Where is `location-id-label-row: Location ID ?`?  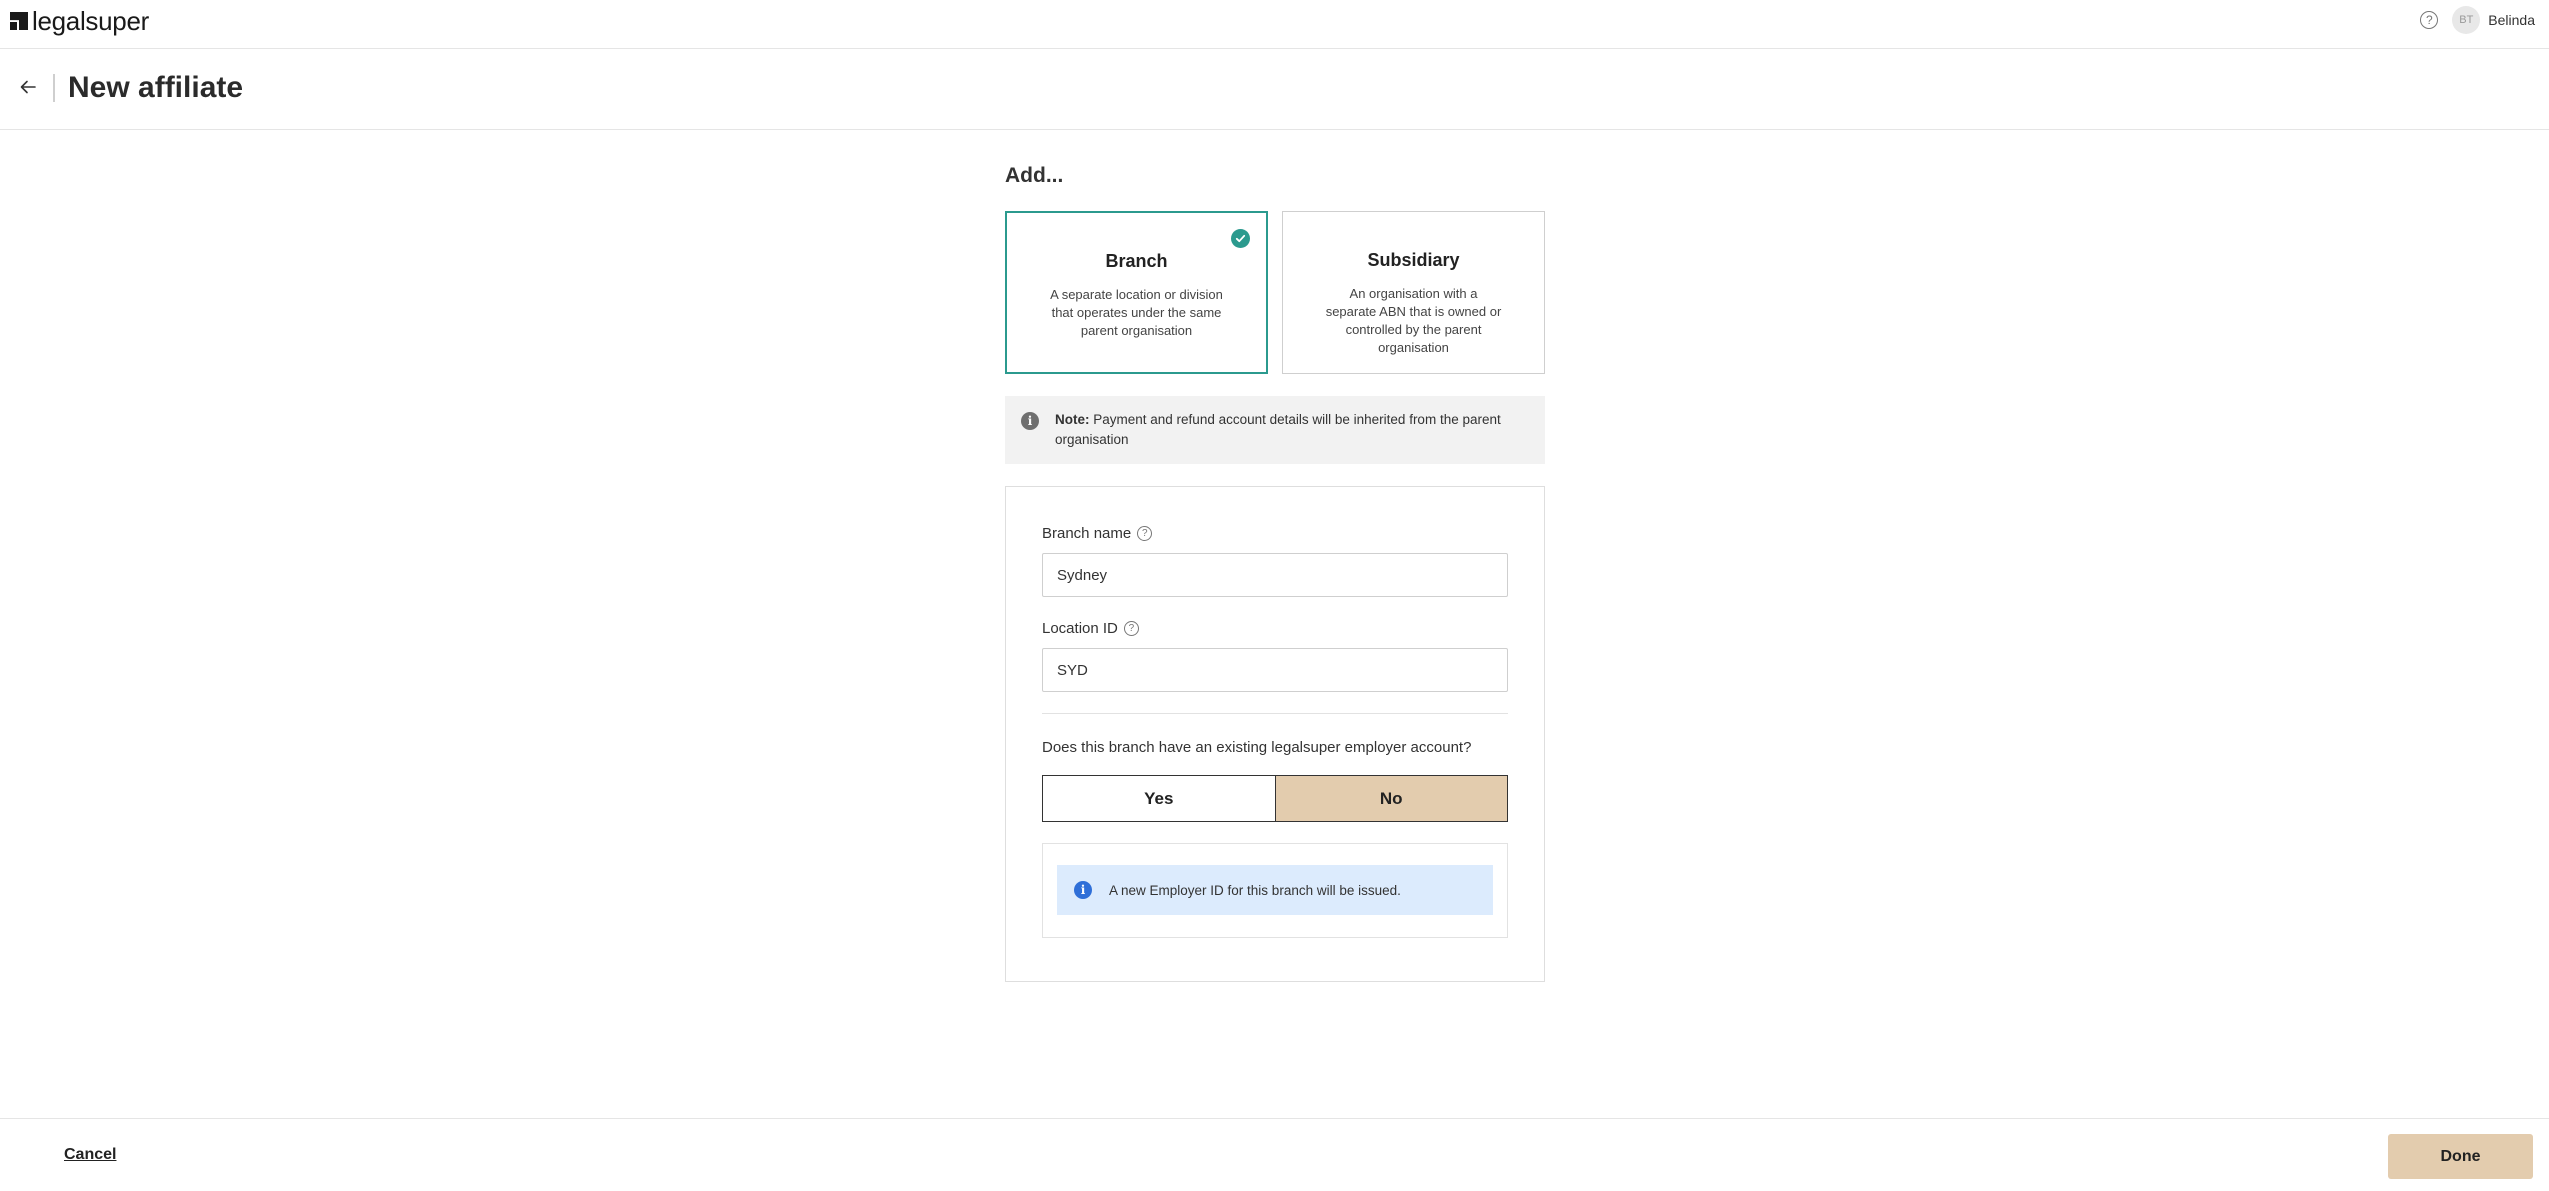 location-id-label-row: Location ID ? is located at coordinates (1090, 628).